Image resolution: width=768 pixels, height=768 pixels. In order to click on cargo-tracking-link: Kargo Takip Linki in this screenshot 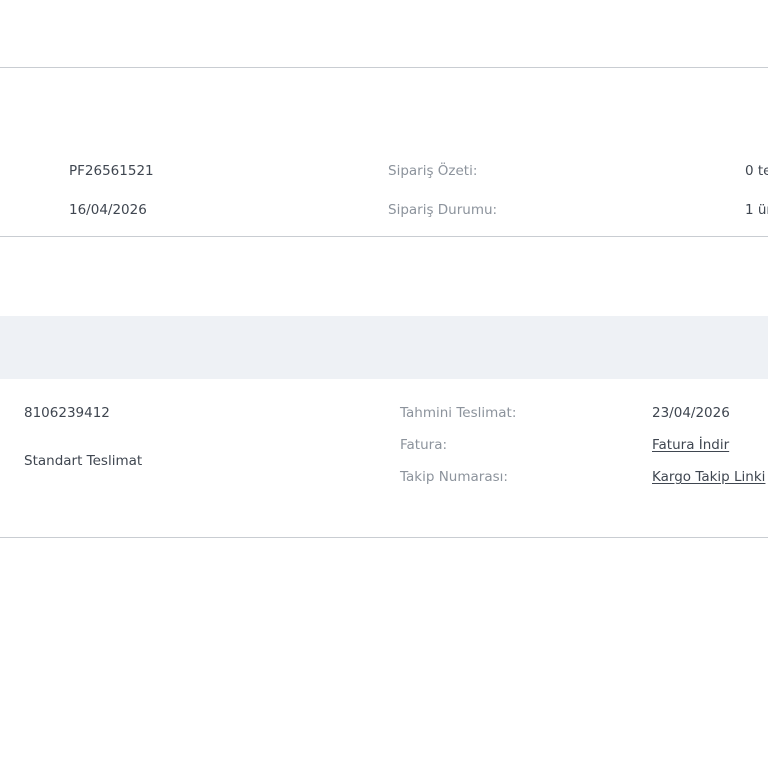, I will do `click(708, 477)`.